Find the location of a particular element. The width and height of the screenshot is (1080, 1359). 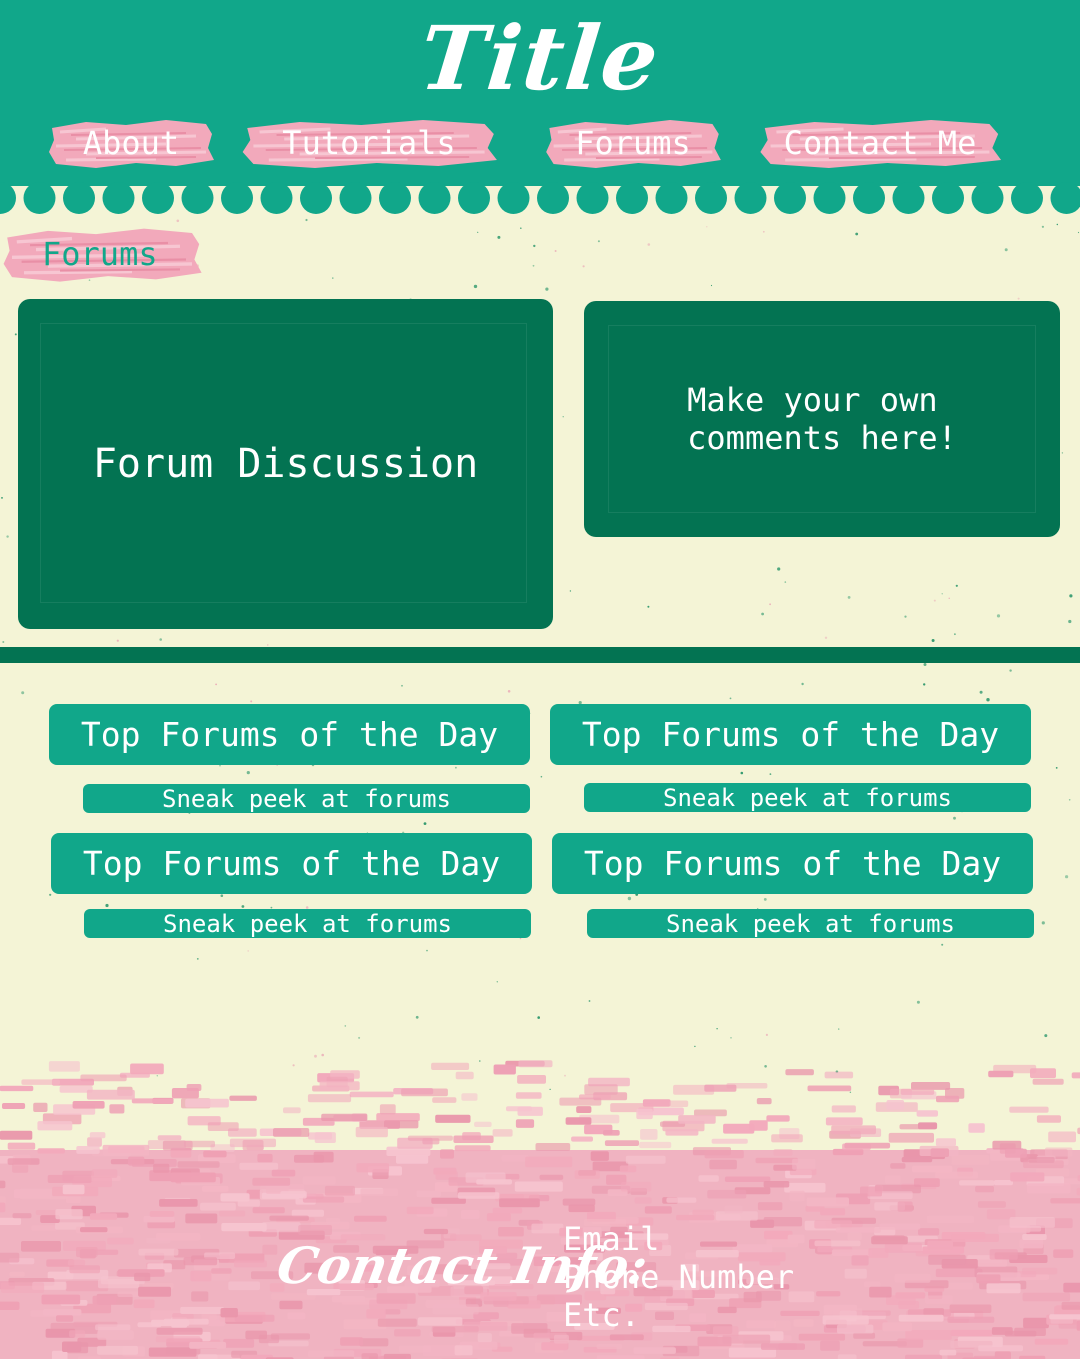

nav-tutorials: Tutorials is located at coordinates (369, 143).